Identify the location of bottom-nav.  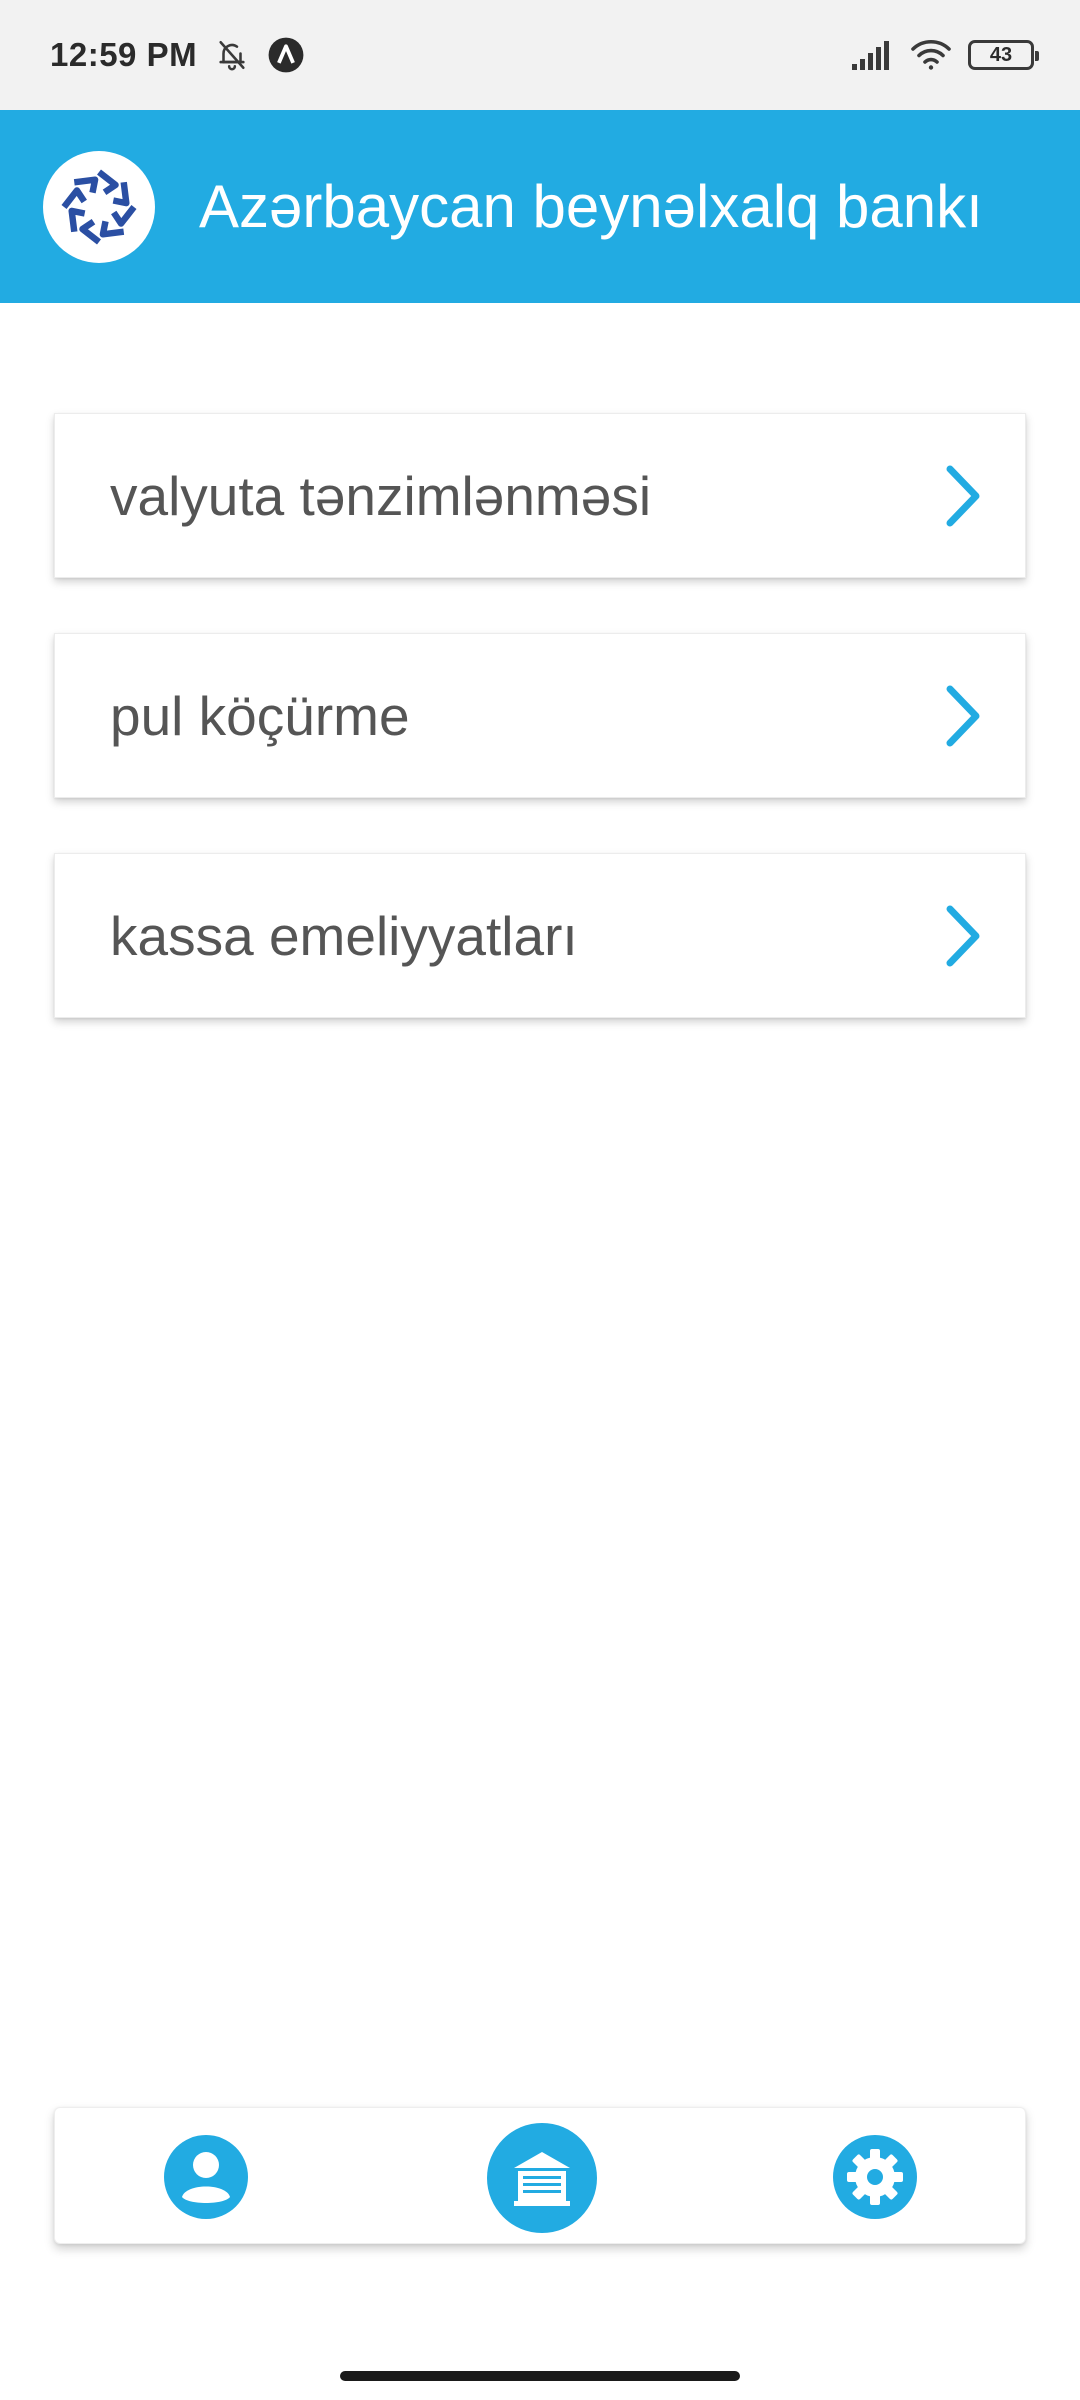
(540, 2175).